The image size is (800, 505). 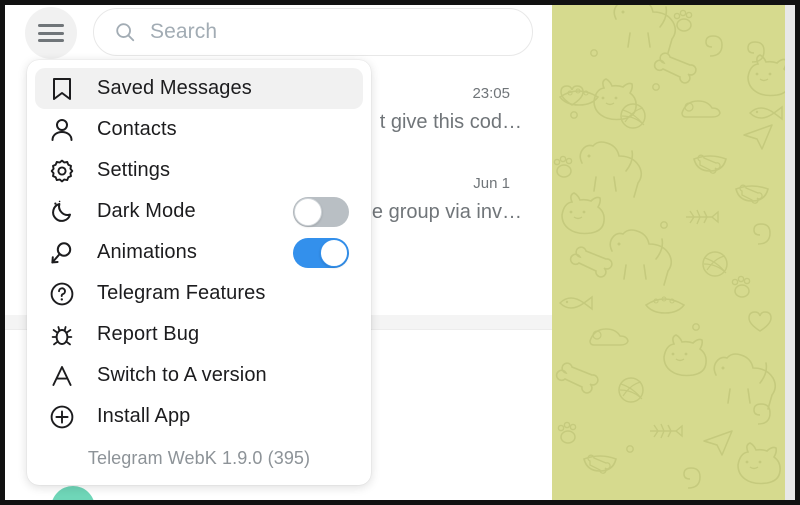 I want to click on menu-item-report-bug: Report Bug, so click(x=199, y=334).